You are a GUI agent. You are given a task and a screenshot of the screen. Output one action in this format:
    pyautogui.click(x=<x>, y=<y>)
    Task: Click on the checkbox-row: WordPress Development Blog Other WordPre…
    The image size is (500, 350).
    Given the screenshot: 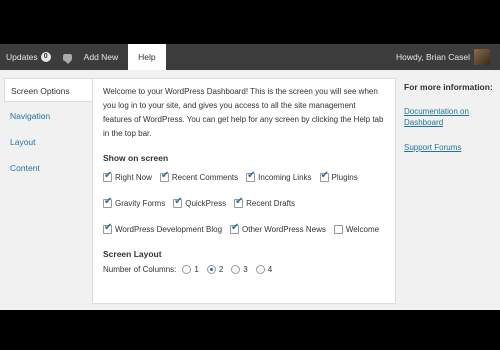 What is the action you would take?
    pyautogui.click(x=244, y=229)
    